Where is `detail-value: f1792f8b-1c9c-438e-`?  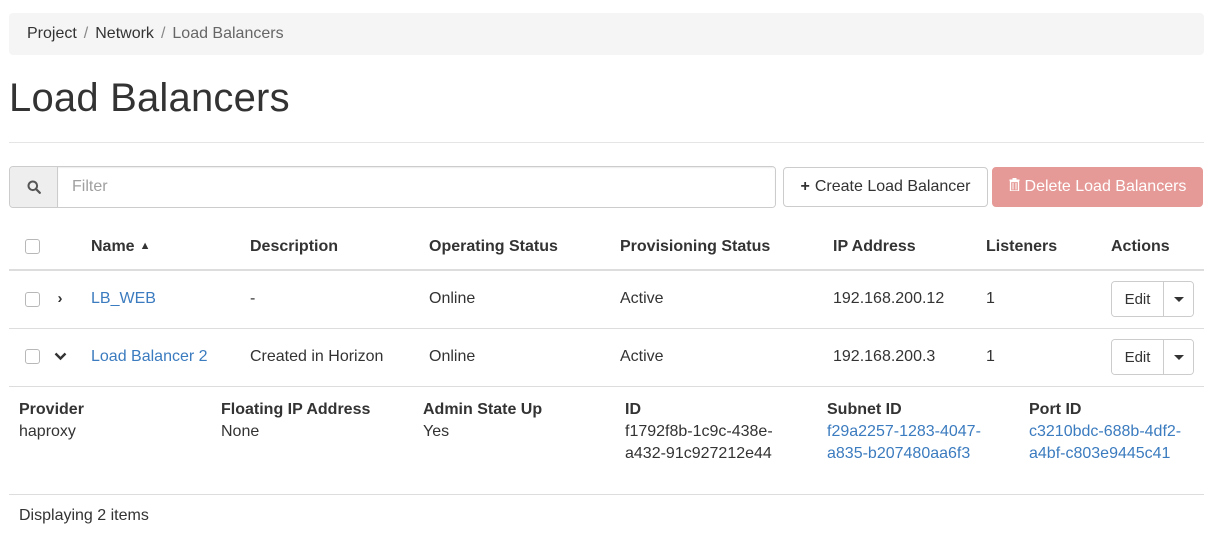
detail-value: f1792f8b-1c9c-438e- is located at coordinates (699, 431).